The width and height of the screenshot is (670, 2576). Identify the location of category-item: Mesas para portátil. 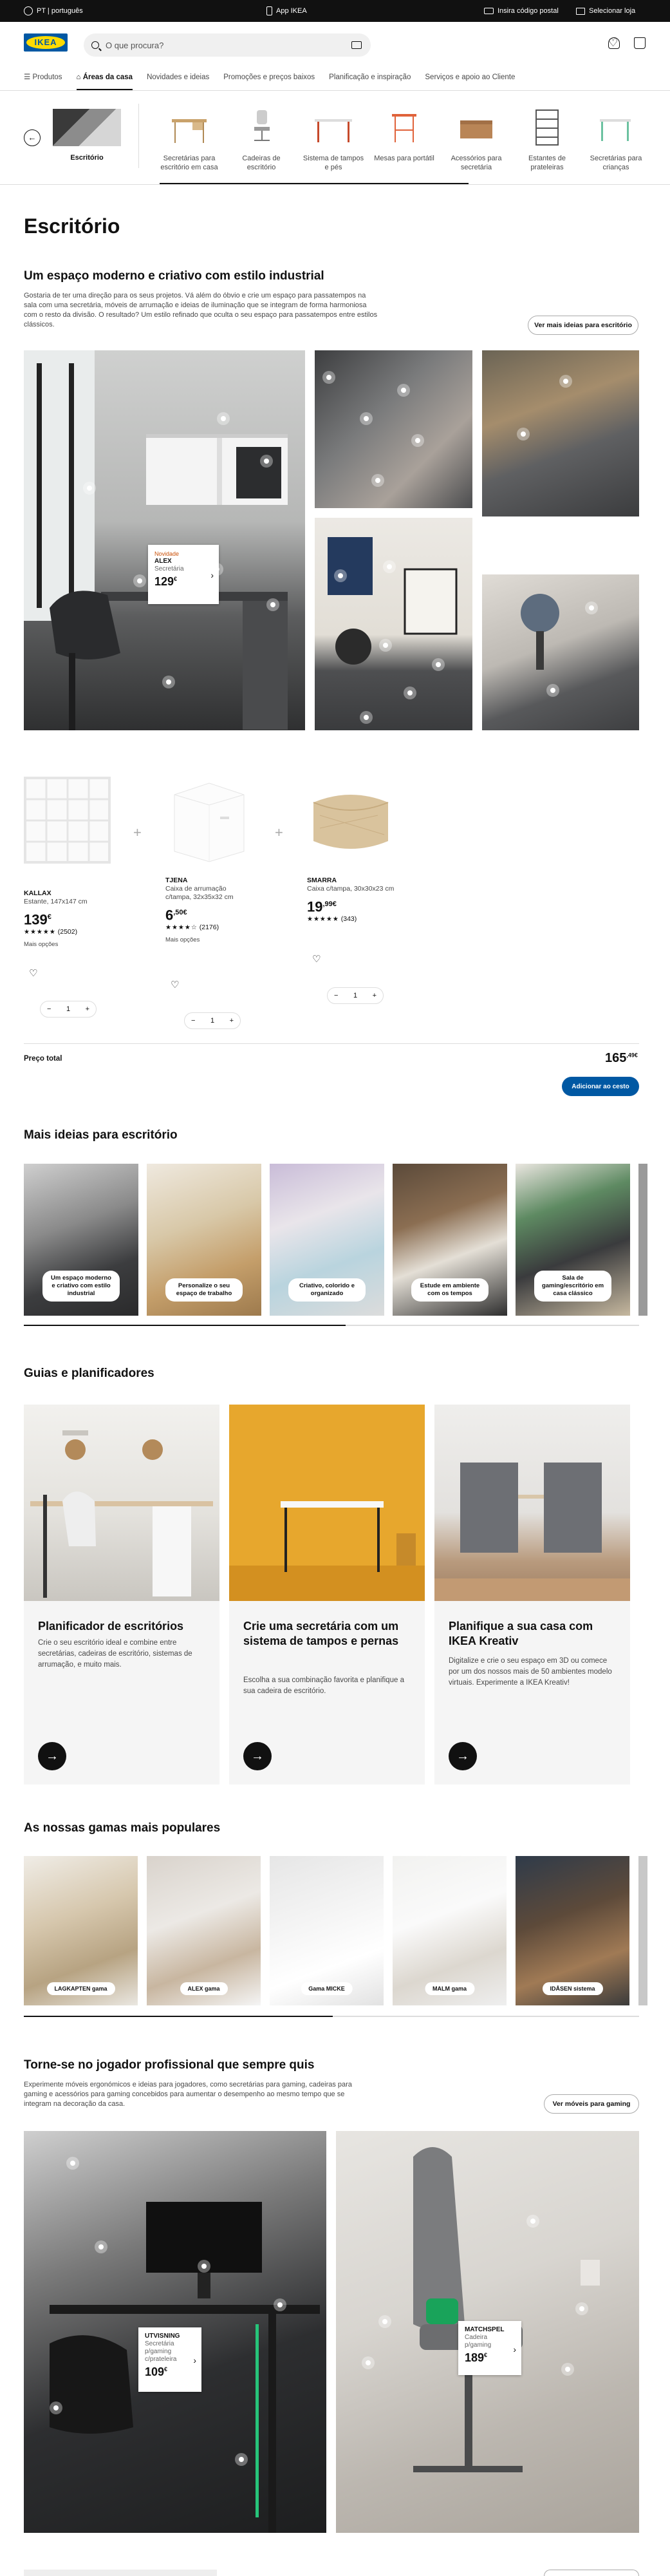
(404, 136).